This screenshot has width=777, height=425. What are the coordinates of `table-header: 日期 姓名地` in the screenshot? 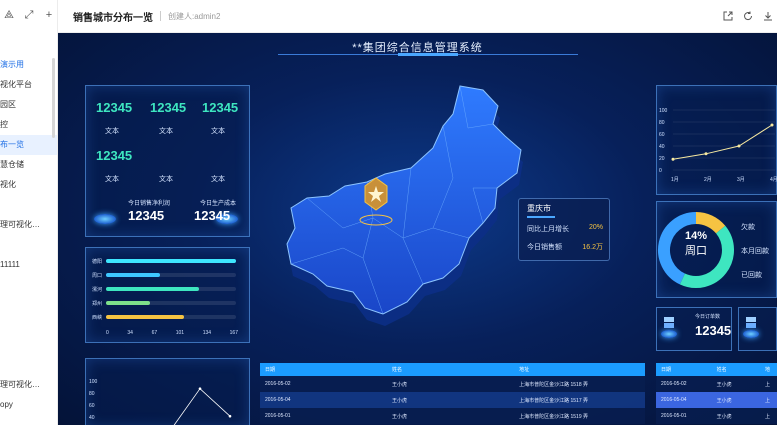 It's located at (716, 369).